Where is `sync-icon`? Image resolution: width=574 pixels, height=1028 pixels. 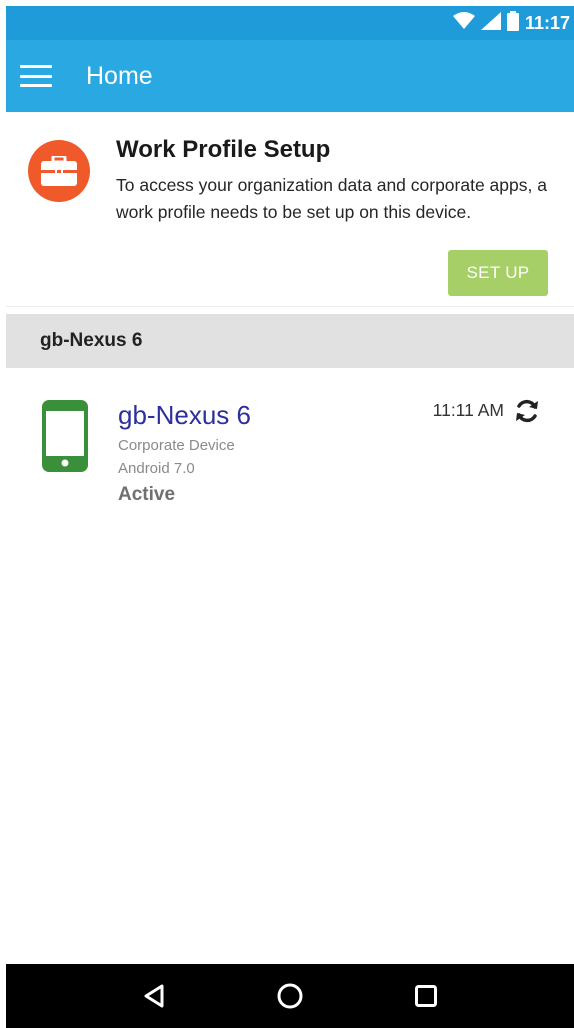 sync-icon is located at coordinates (527, 411).